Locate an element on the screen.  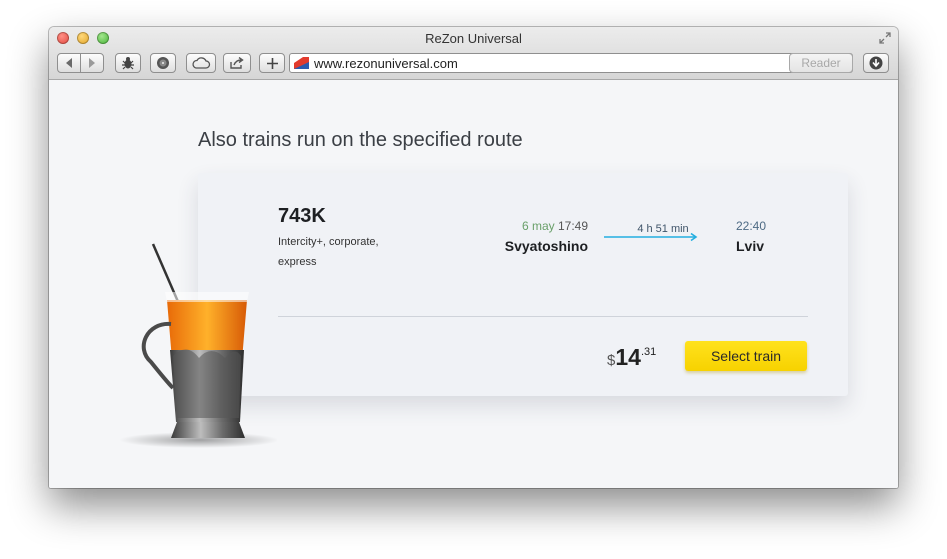
share-icon is located at coordinates (237, 63).